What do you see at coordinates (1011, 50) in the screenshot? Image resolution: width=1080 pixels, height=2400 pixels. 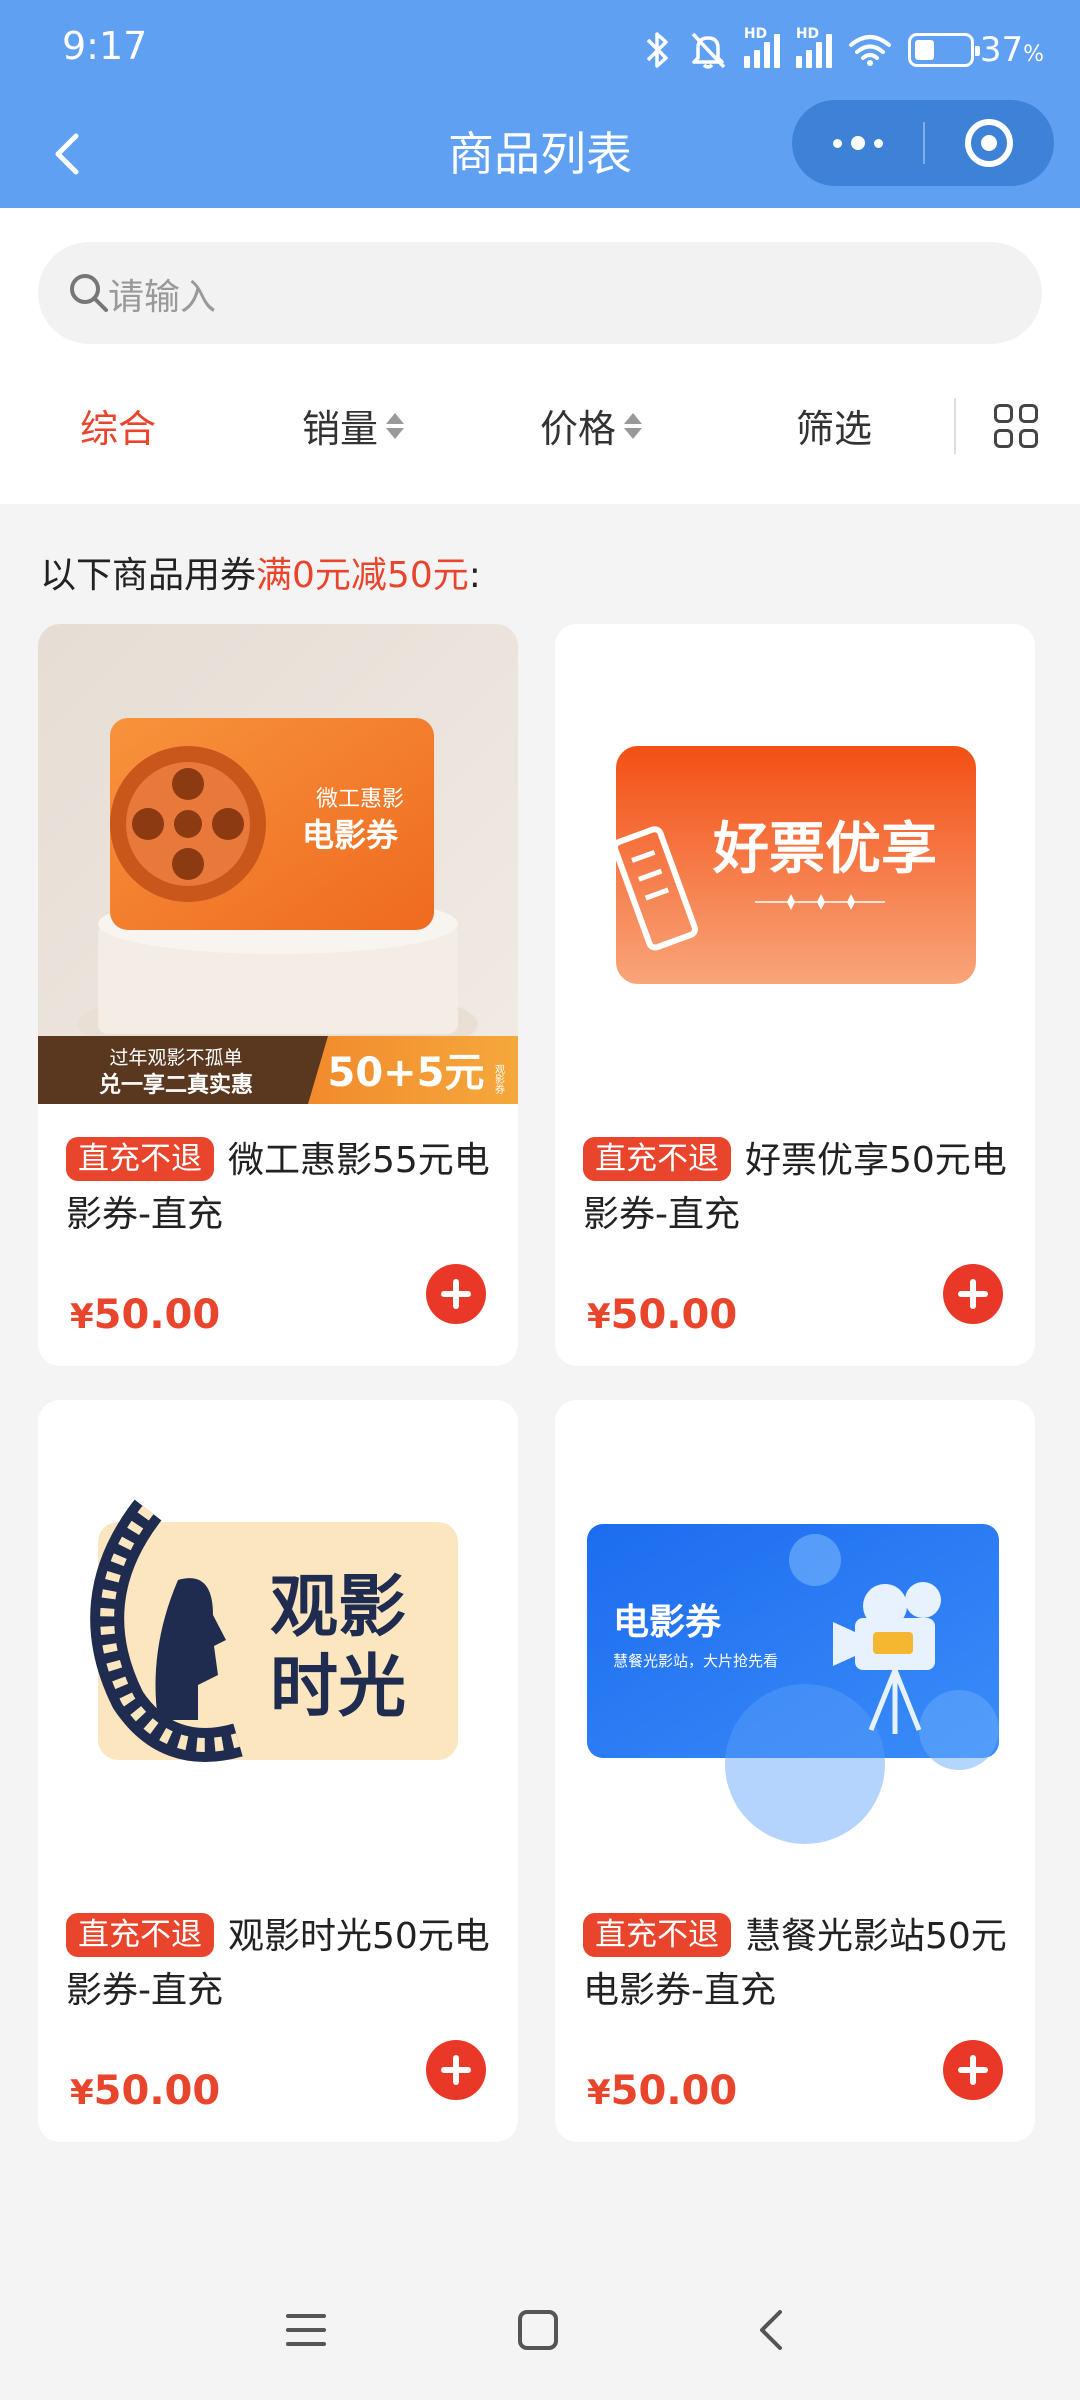 I see `battery-percent: 37%` at bounding box center [1011, 50].